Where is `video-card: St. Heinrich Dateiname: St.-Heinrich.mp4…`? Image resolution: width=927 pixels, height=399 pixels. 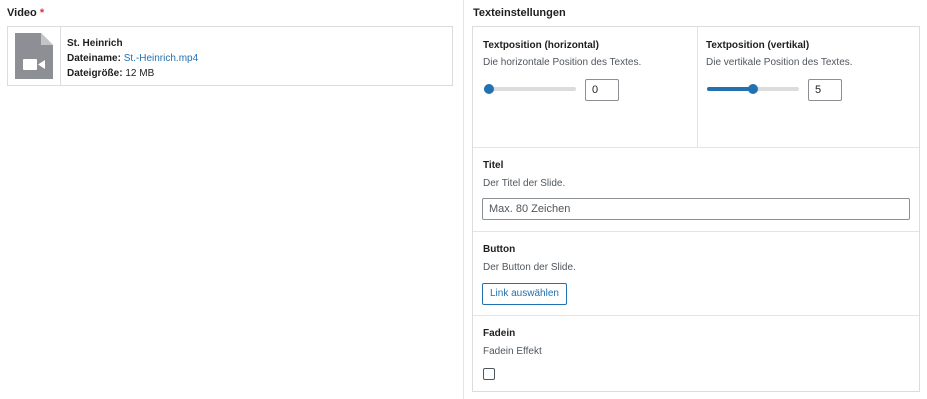 video-card: St. Heinrich Dateiname: St.-Heinrich.mp4… is located at coordinates (230, 56).